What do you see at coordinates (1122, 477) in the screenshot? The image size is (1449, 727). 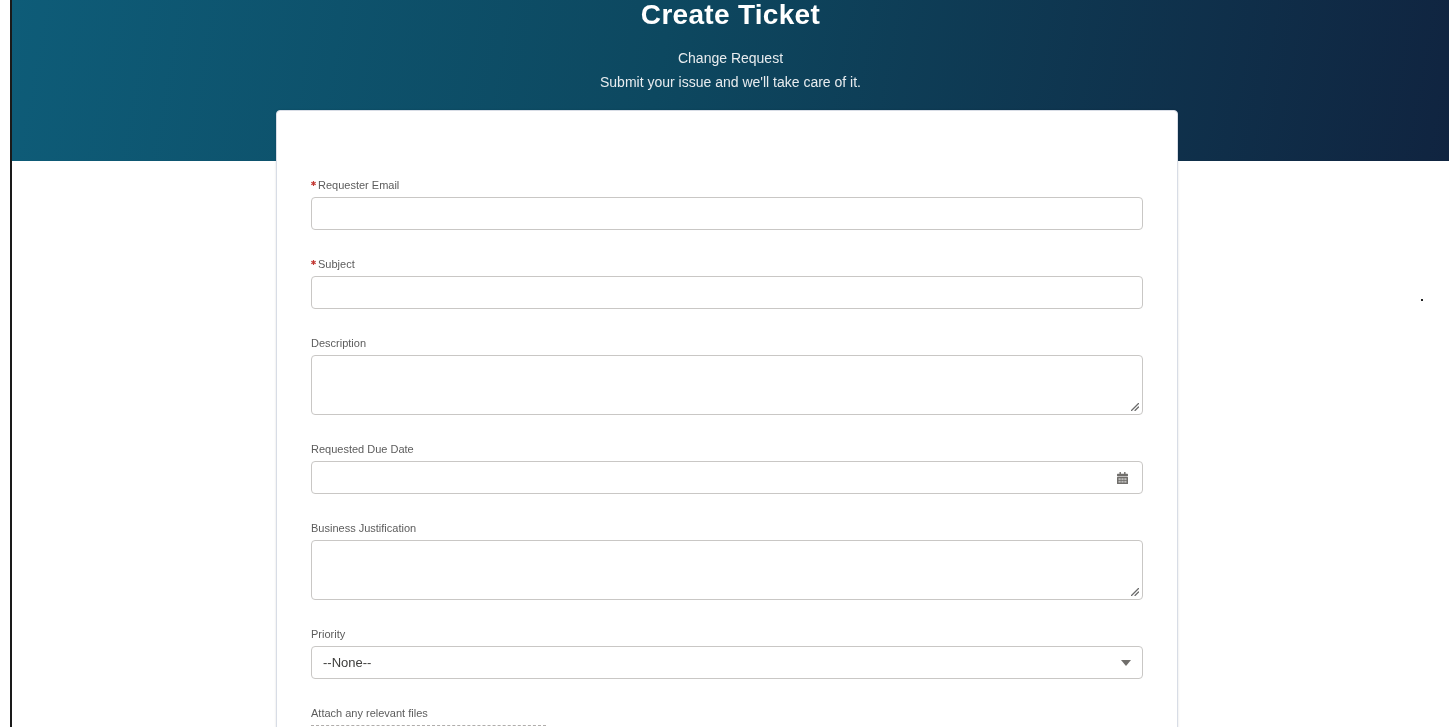 I see `calendar-icon` at bounding box center [1122, 477].